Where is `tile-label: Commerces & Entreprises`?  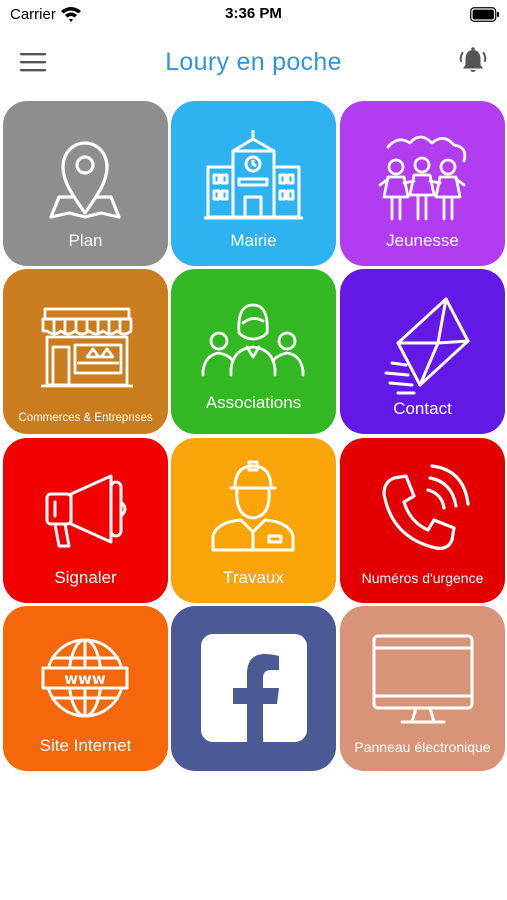
tile-label: Commerces & Entreprises is located at coordinates (85, 418).